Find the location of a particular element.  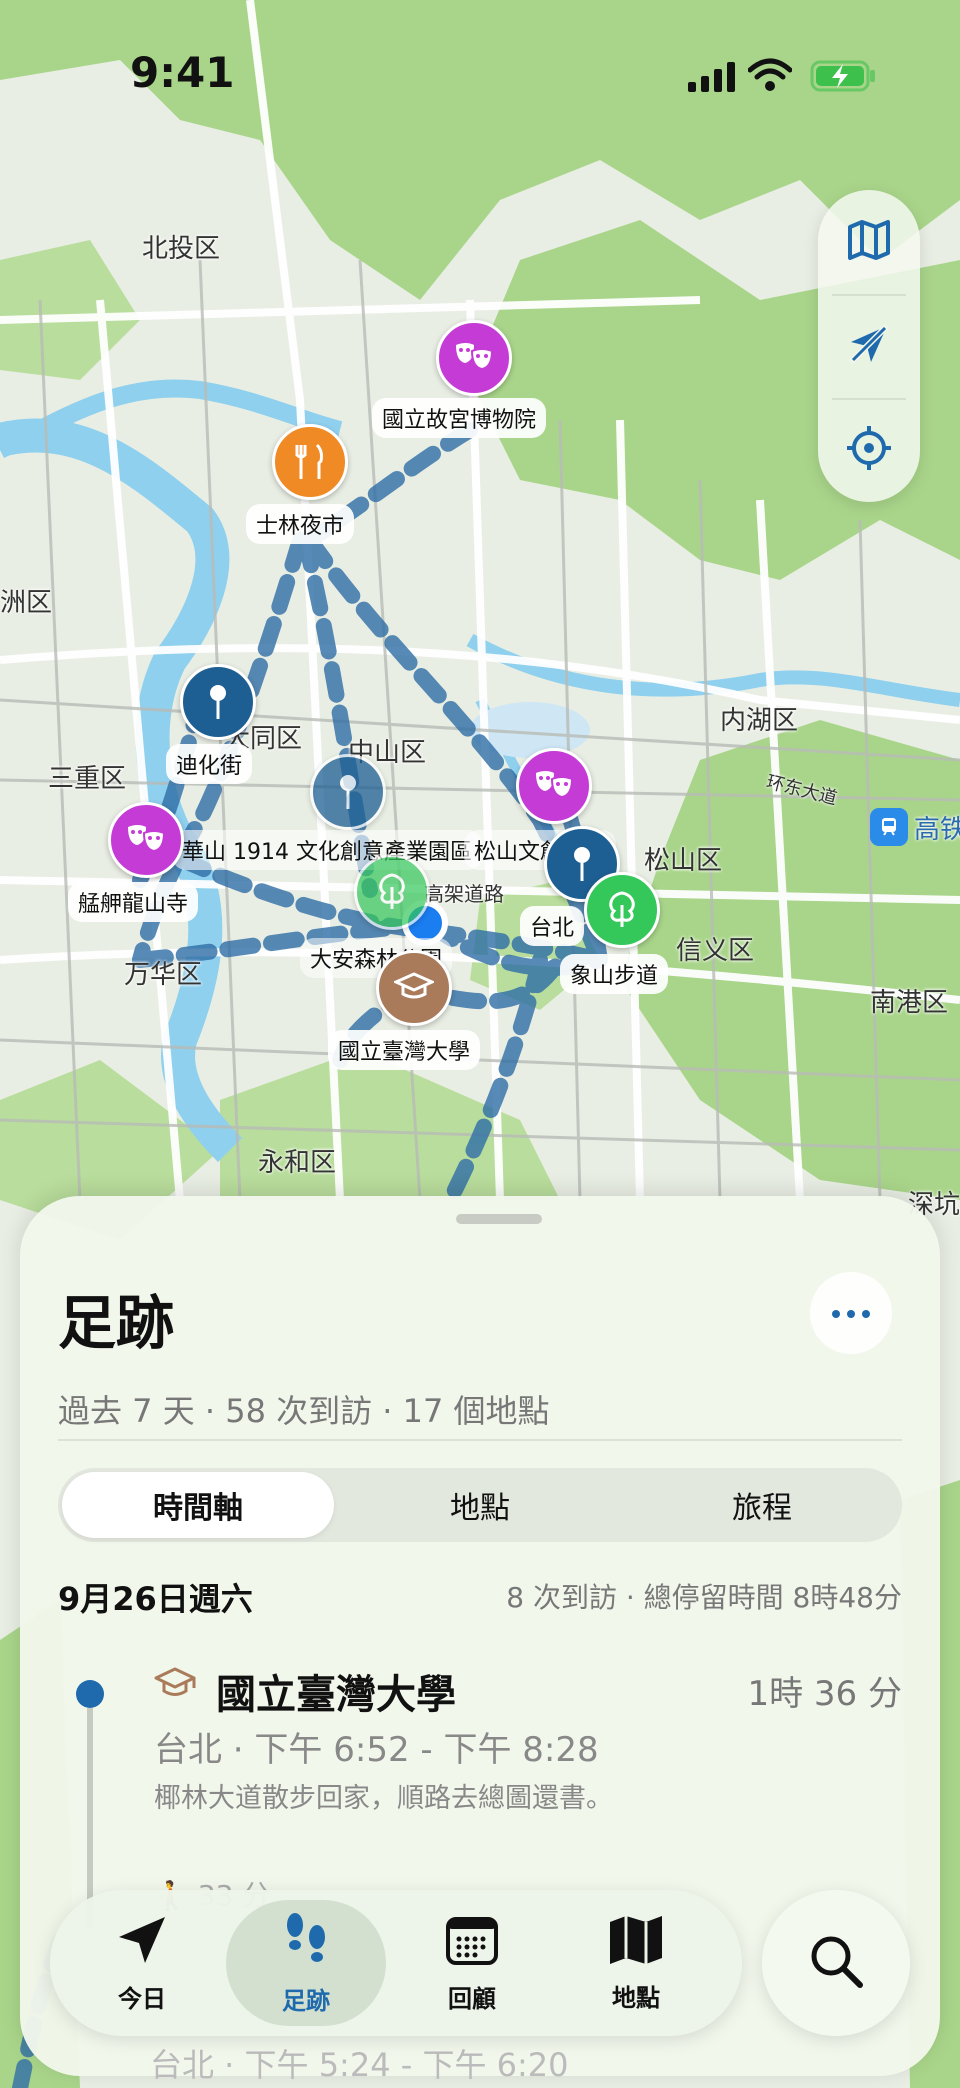

visit-duration: 1時 36 分 is located at coordinates (824, 1694).